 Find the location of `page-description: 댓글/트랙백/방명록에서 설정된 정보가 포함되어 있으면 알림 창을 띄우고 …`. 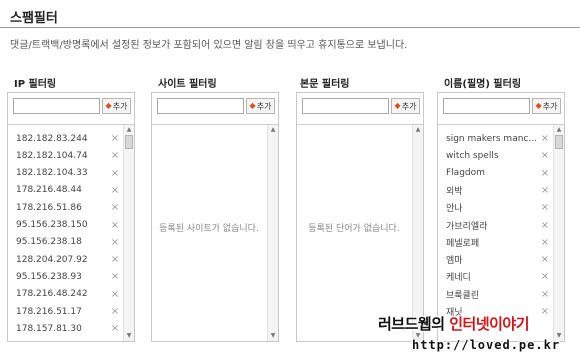

page-description: 댓글/트랙백/방명록에서 설정된 정보가 포함되어 있으면 알림 창을 띄우고 … is located at coordinates (209, 45).